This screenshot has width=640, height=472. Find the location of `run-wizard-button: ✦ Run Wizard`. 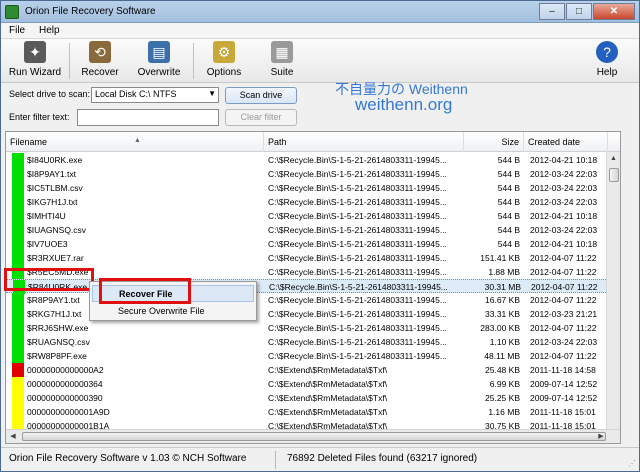

run-wizard-button: ✦ Run Wizard is located at coordinates (35, 61).